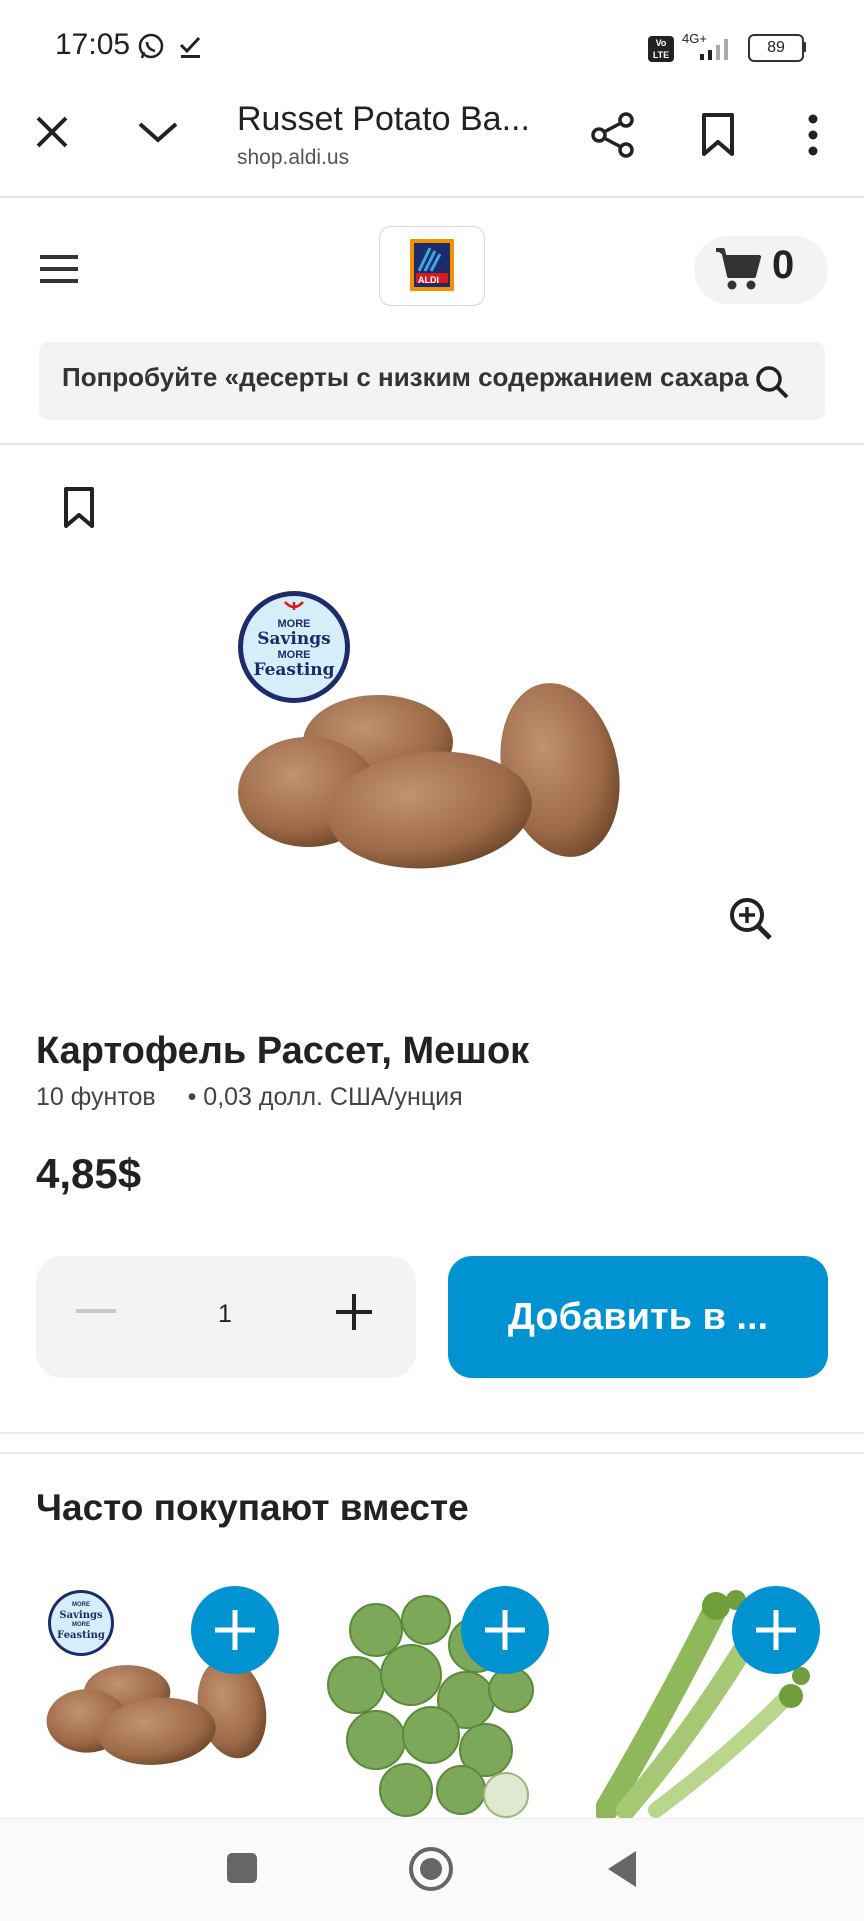 The height and width of the screenshot is (1921, 864). I want to click on cart-count: 0, so click(783, 265).